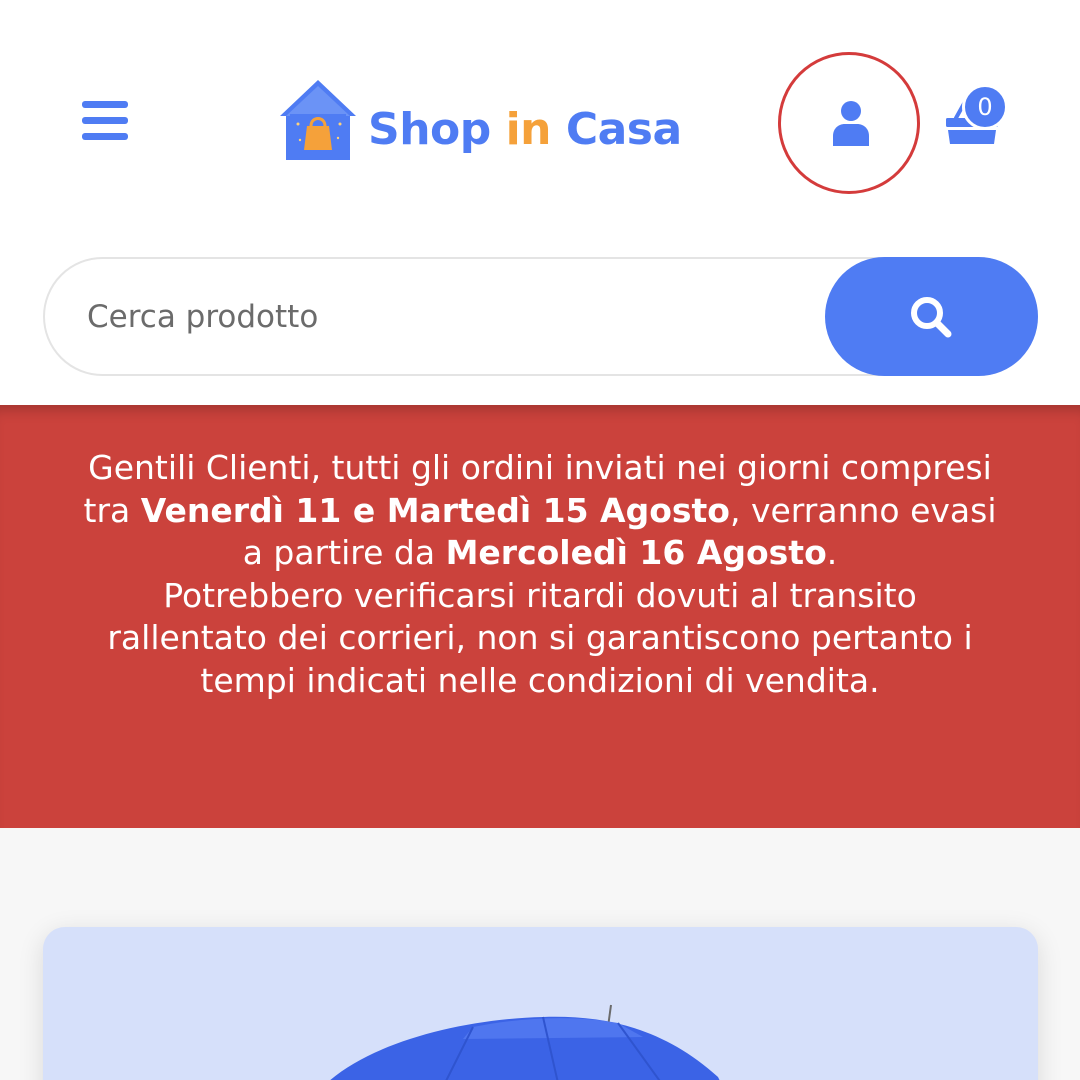 The height and width of the screenshot is (1080, 1080). I want to click on logo-wordmark: Shop in Casa, so click(525, 129).